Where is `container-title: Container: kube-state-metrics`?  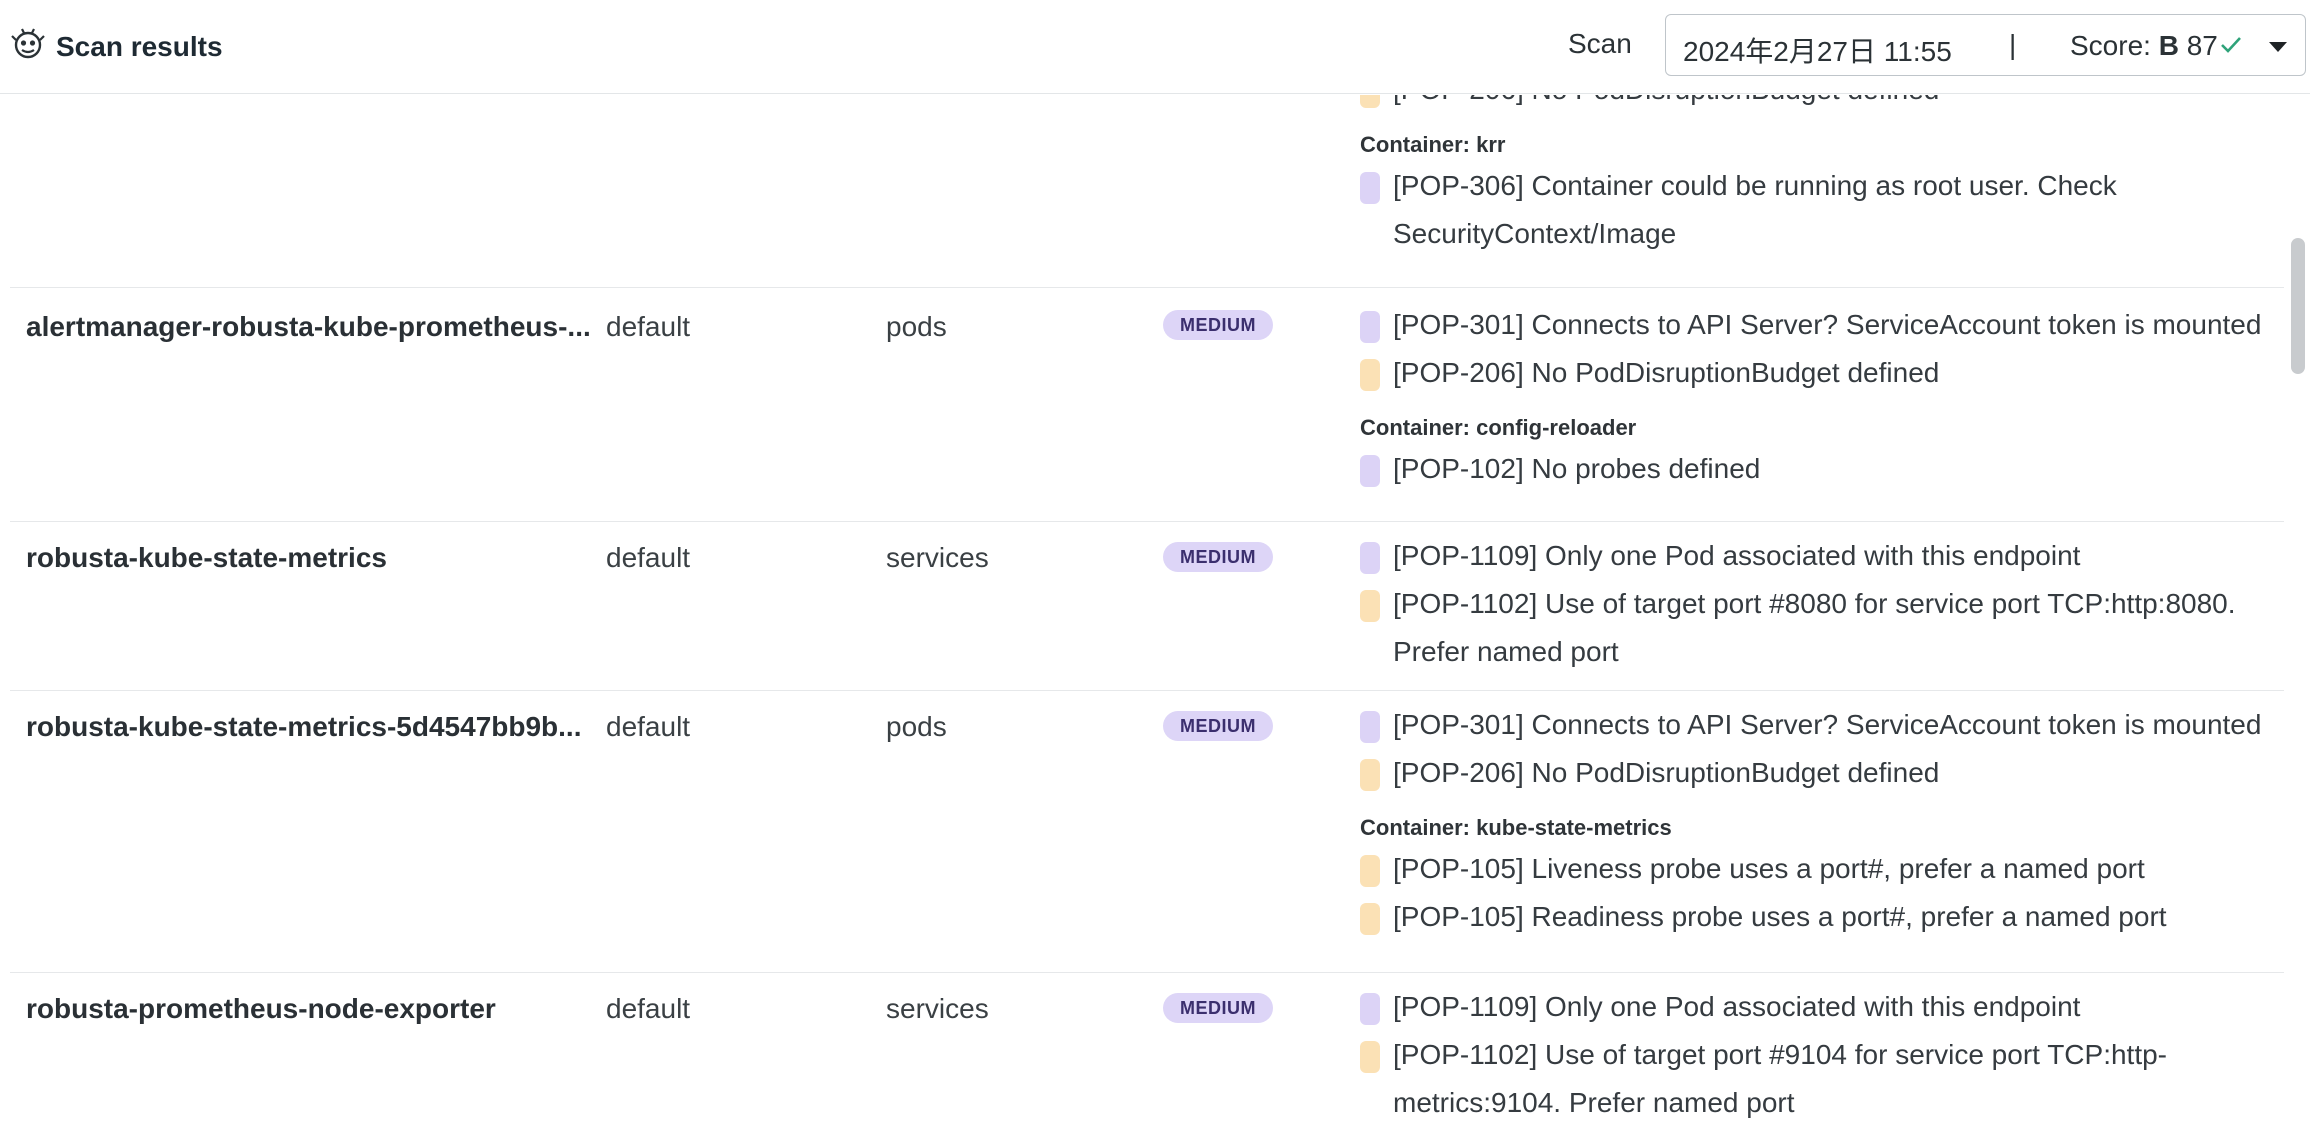
container-title: Container: kube-state-metrics is located at coordinates (1516, 827).